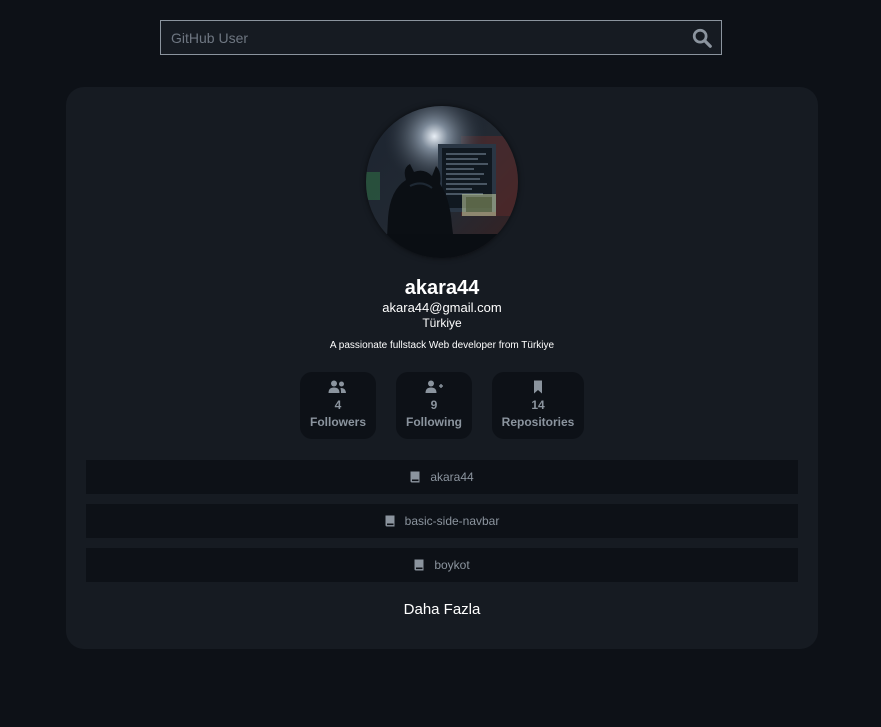  What do you see at coordinates (538, 387) in the screenshot?
I see `bookmark-icon` at bounding box center [538, 387].